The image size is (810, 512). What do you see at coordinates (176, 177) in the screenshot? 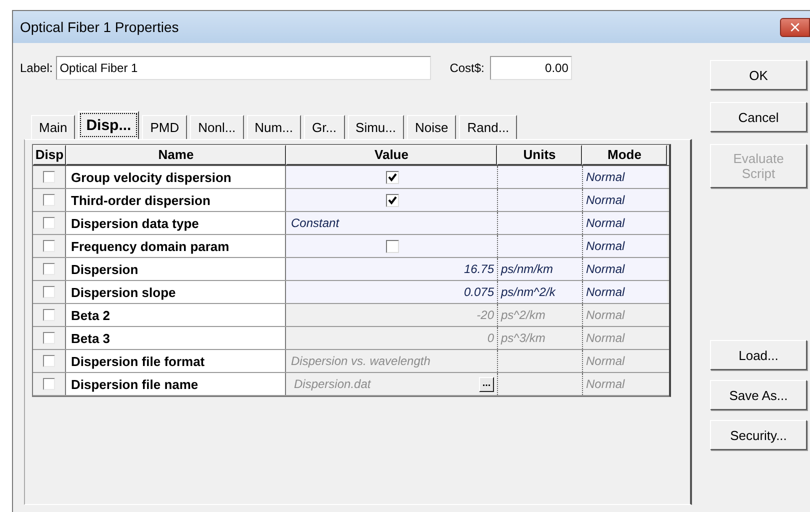
I see `table-cell: Group velocity dispersion` at bounding box center [176, 177].